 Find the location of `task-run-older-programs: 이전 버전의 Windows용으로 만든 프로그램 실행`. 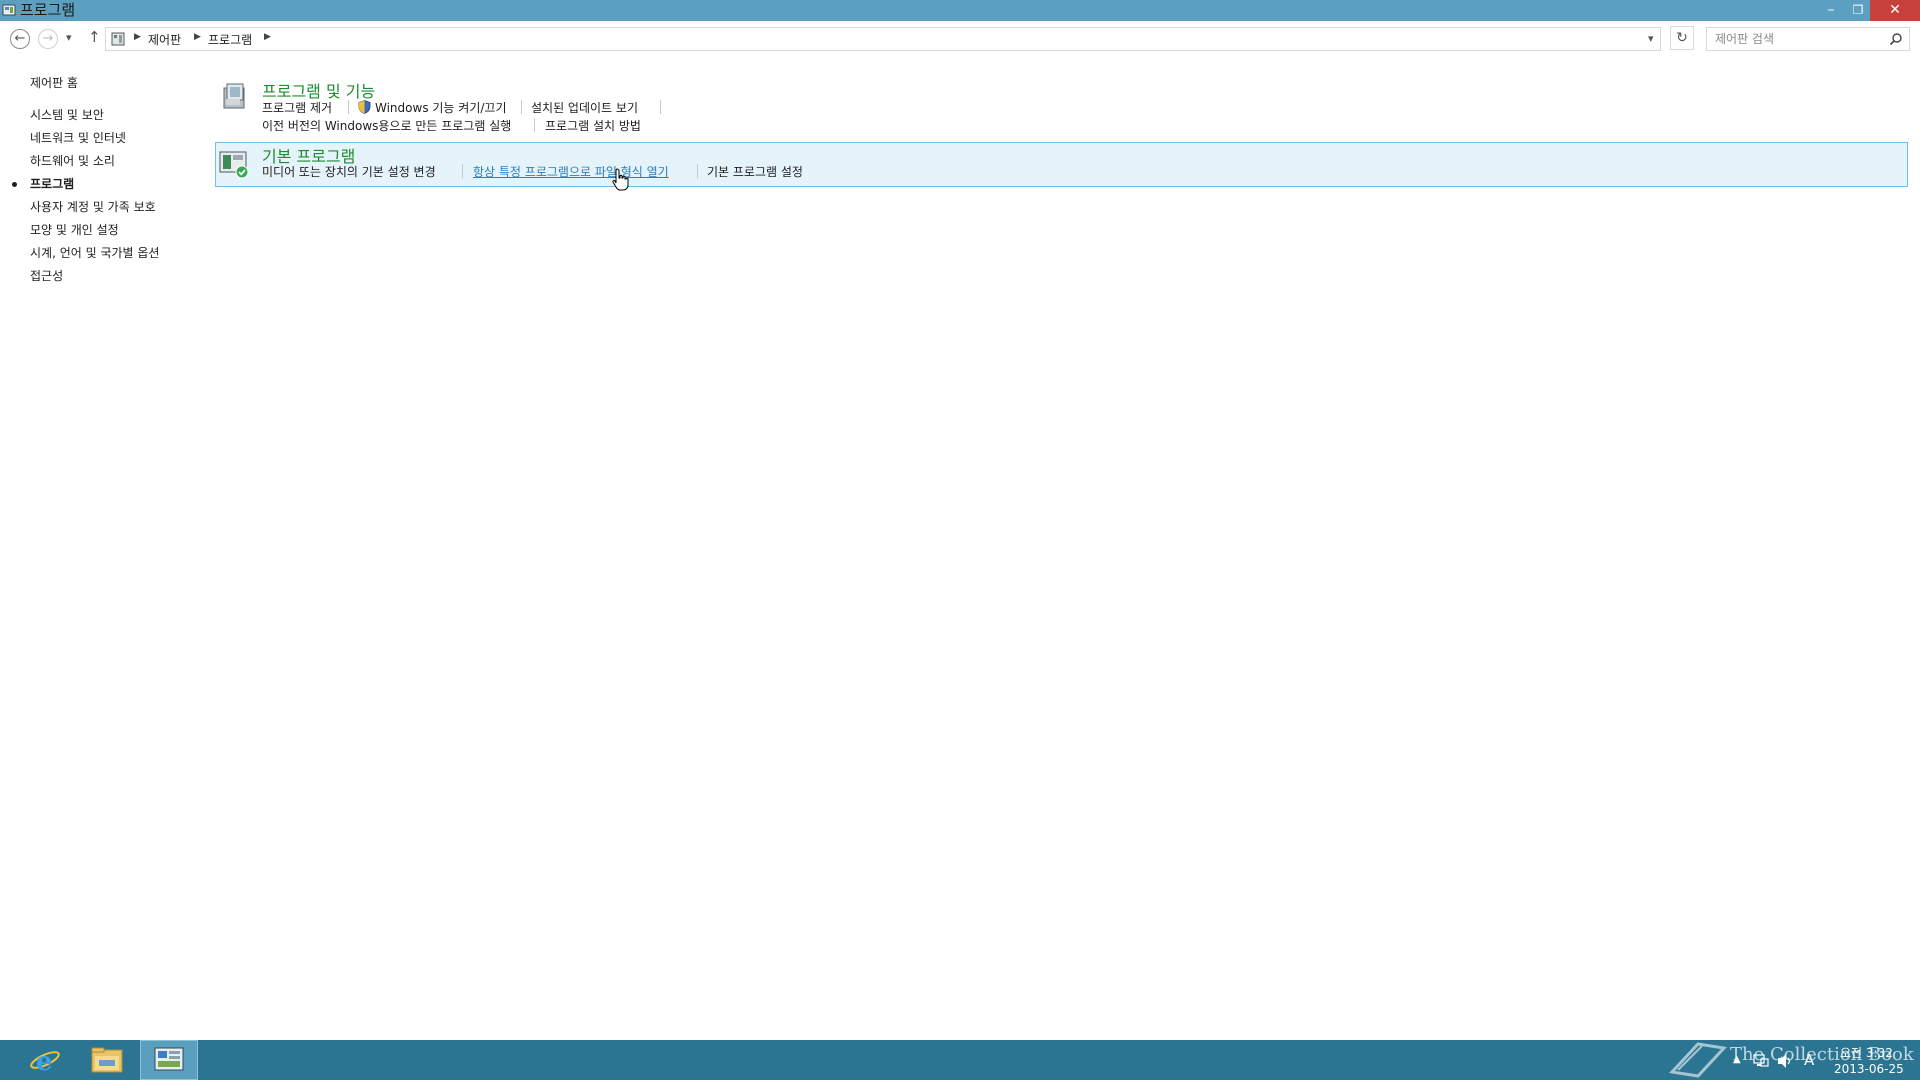

task-run-older-programs: 이전 버전의 Windows용으로 만든 프로그램 실행 is located at coordinates (386, 125).